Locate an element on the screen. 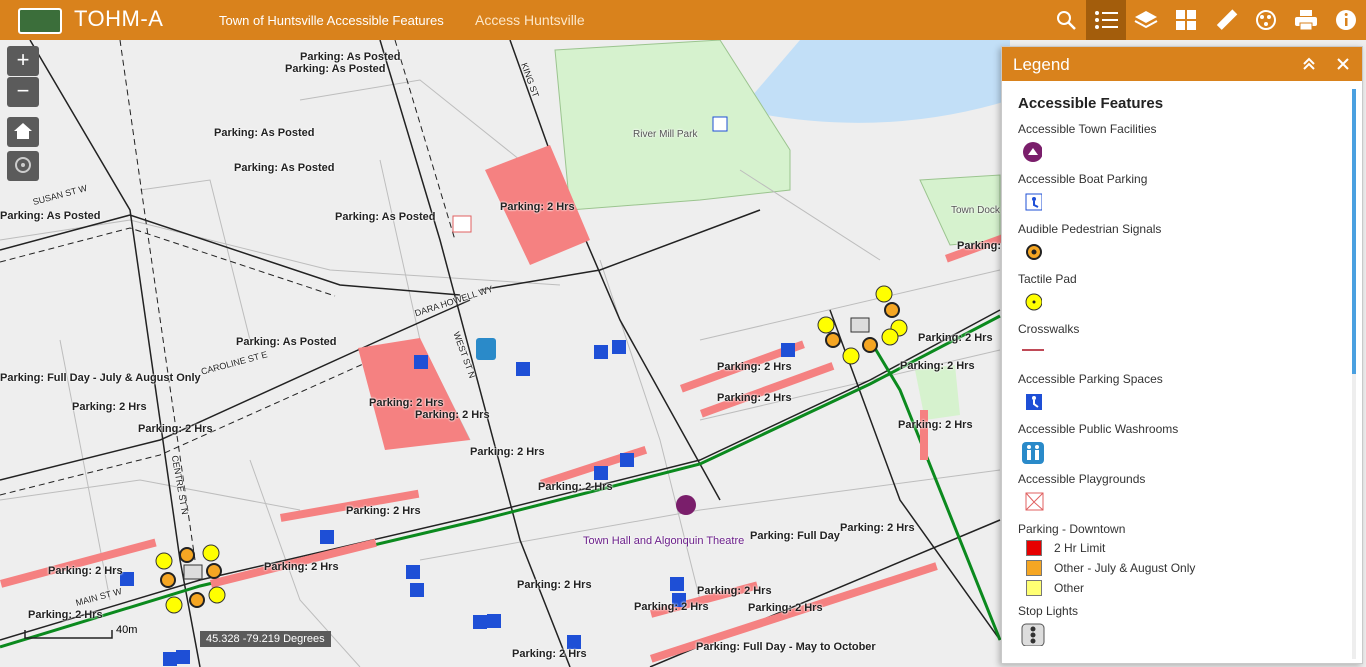  swatch-label: Other - July & August Only is located at coordinates (1125, 568).